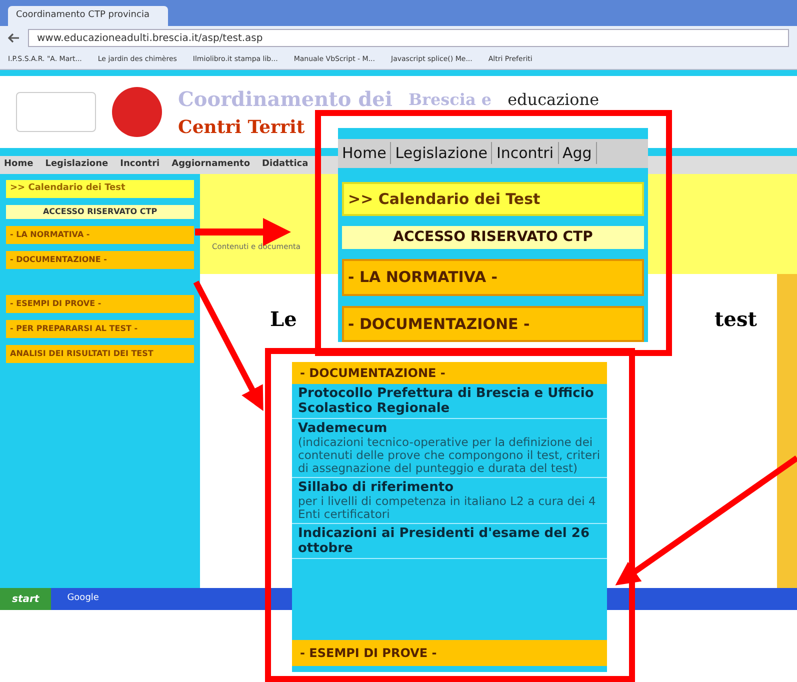 This screenshot has height=682, width=797. Describe the element at coordinates (449, 487) in the screenshot. I see `document-link: Sillabo di riferimento` at that location.